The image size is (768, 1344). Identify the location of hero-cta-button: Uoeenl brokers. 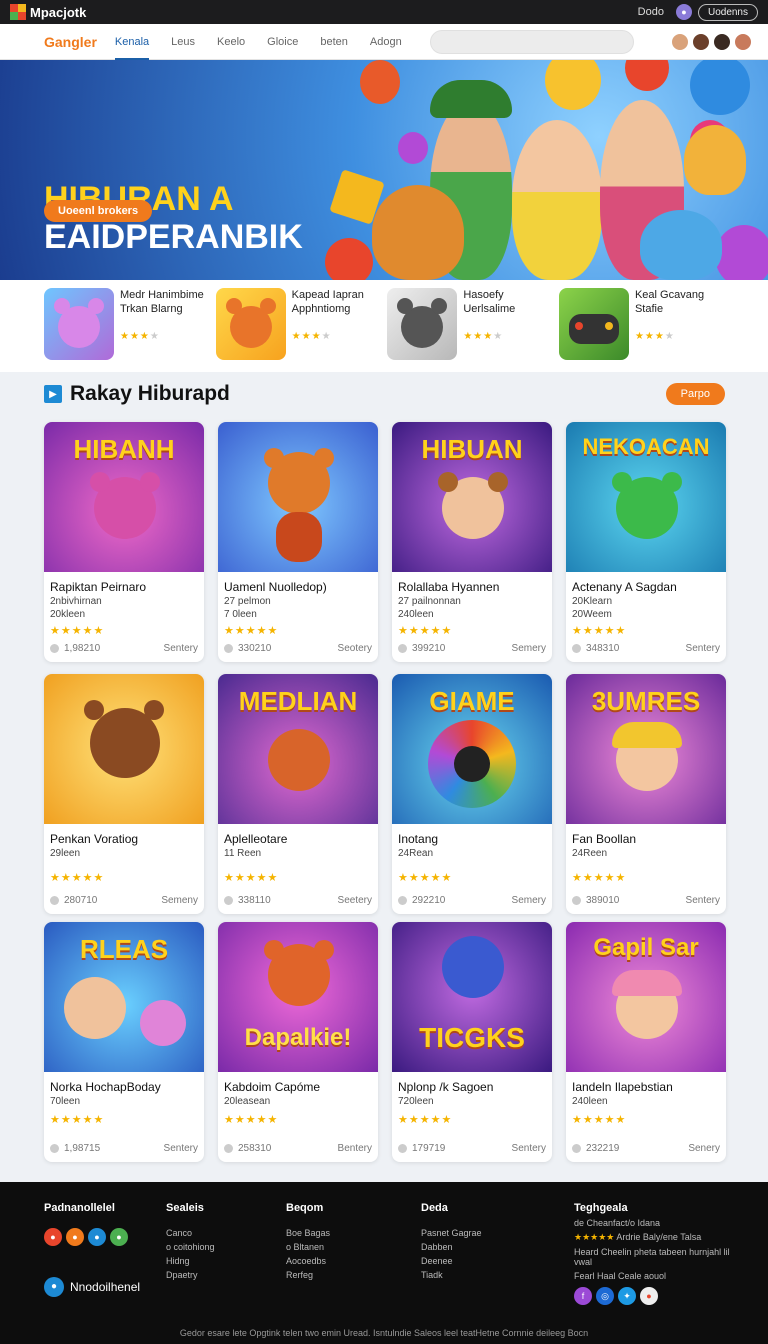
(98, 211).